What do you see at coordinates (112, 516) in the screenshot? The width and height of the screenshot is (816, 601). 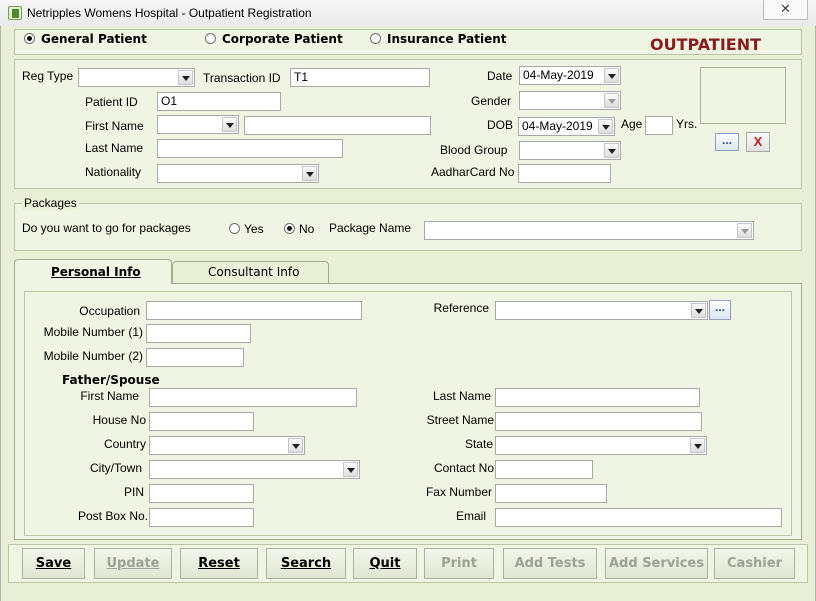 I see `post-box-label: Post Box No.` at bounding box center [112, 516].